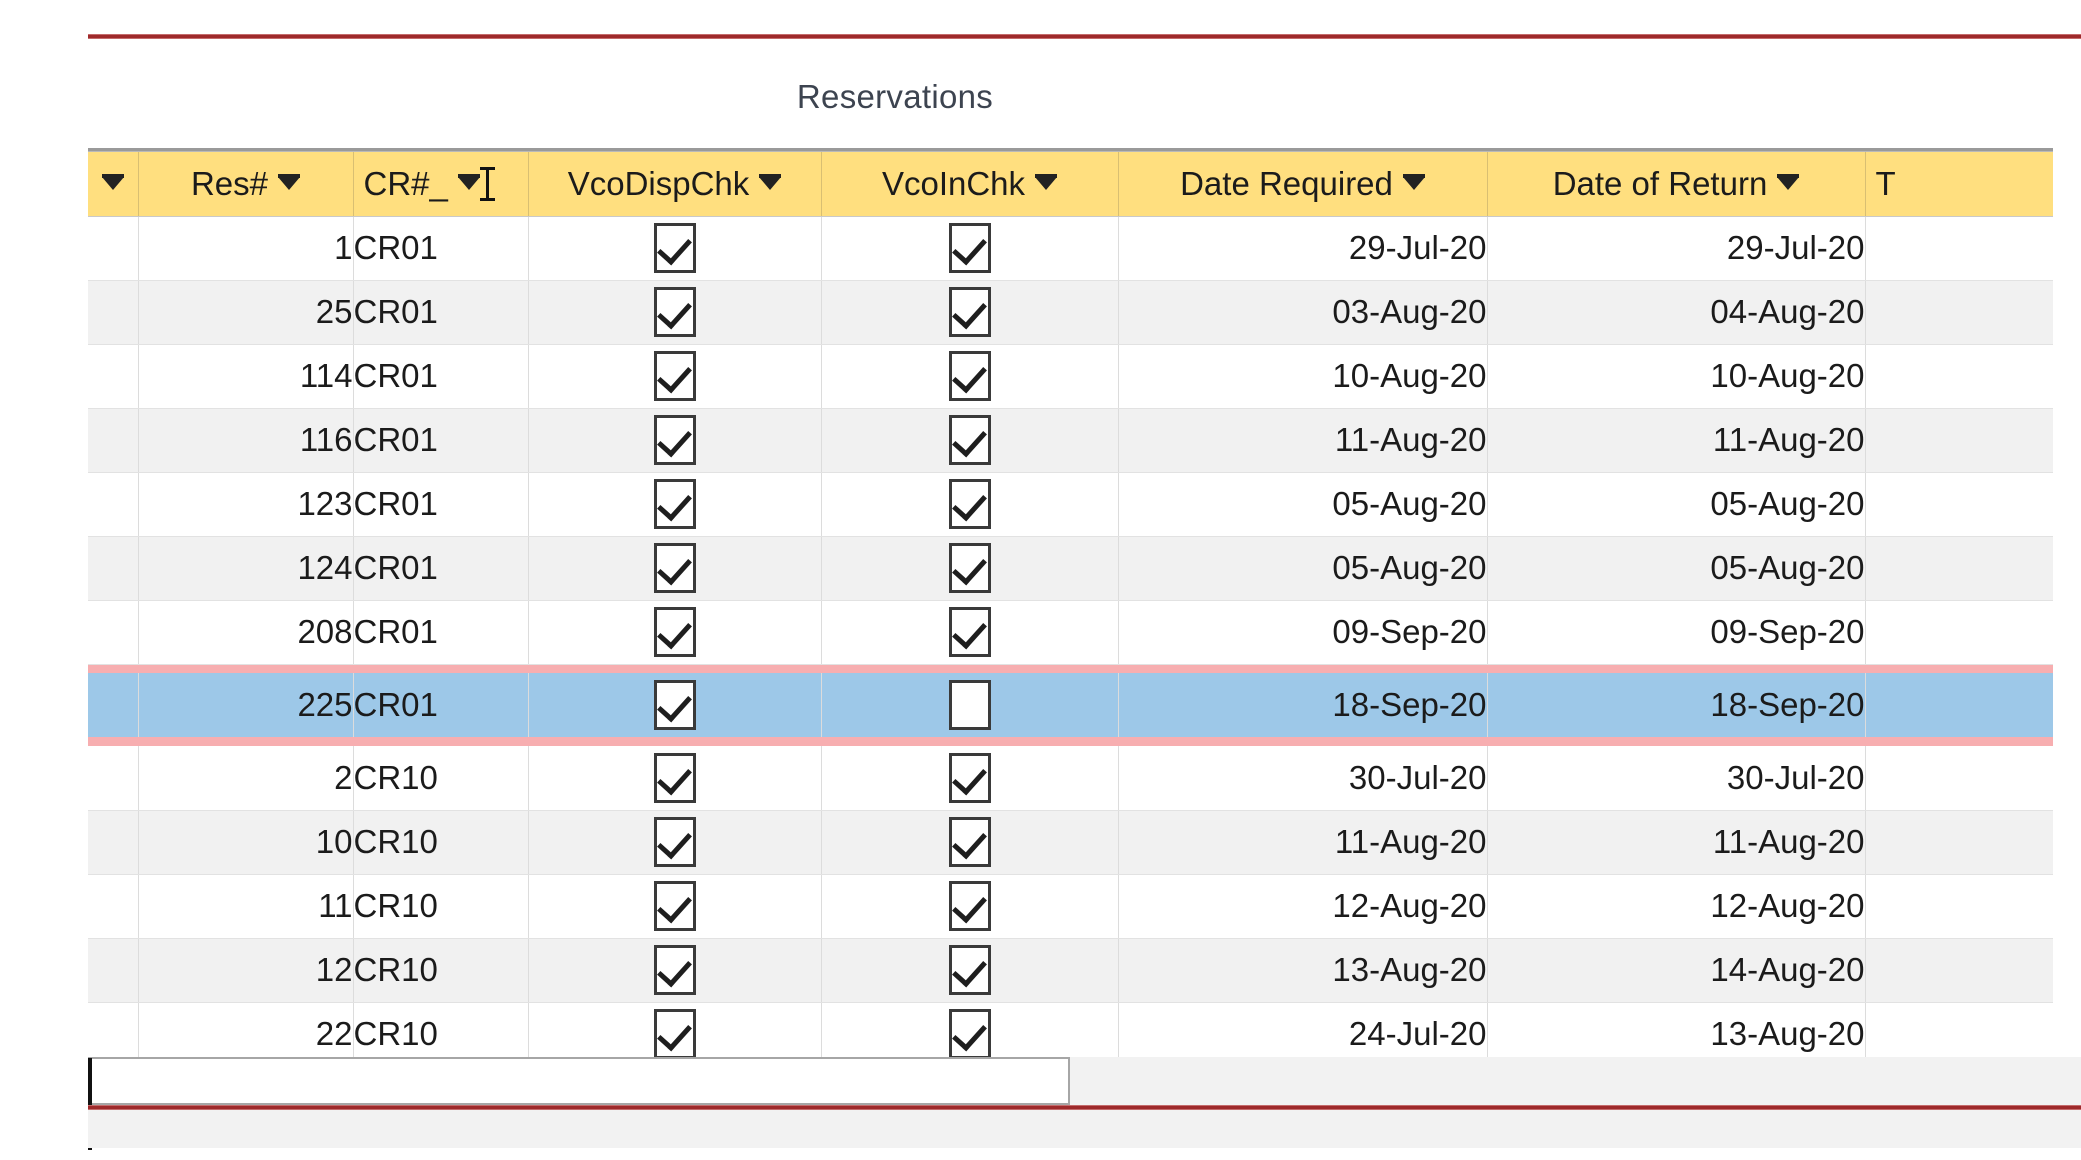 The width and height of the screenshot is (2081, 1160). I want to click on table-row: 25 CR01 03-Aug-20 04-Aug-20, so click(1070, 312).